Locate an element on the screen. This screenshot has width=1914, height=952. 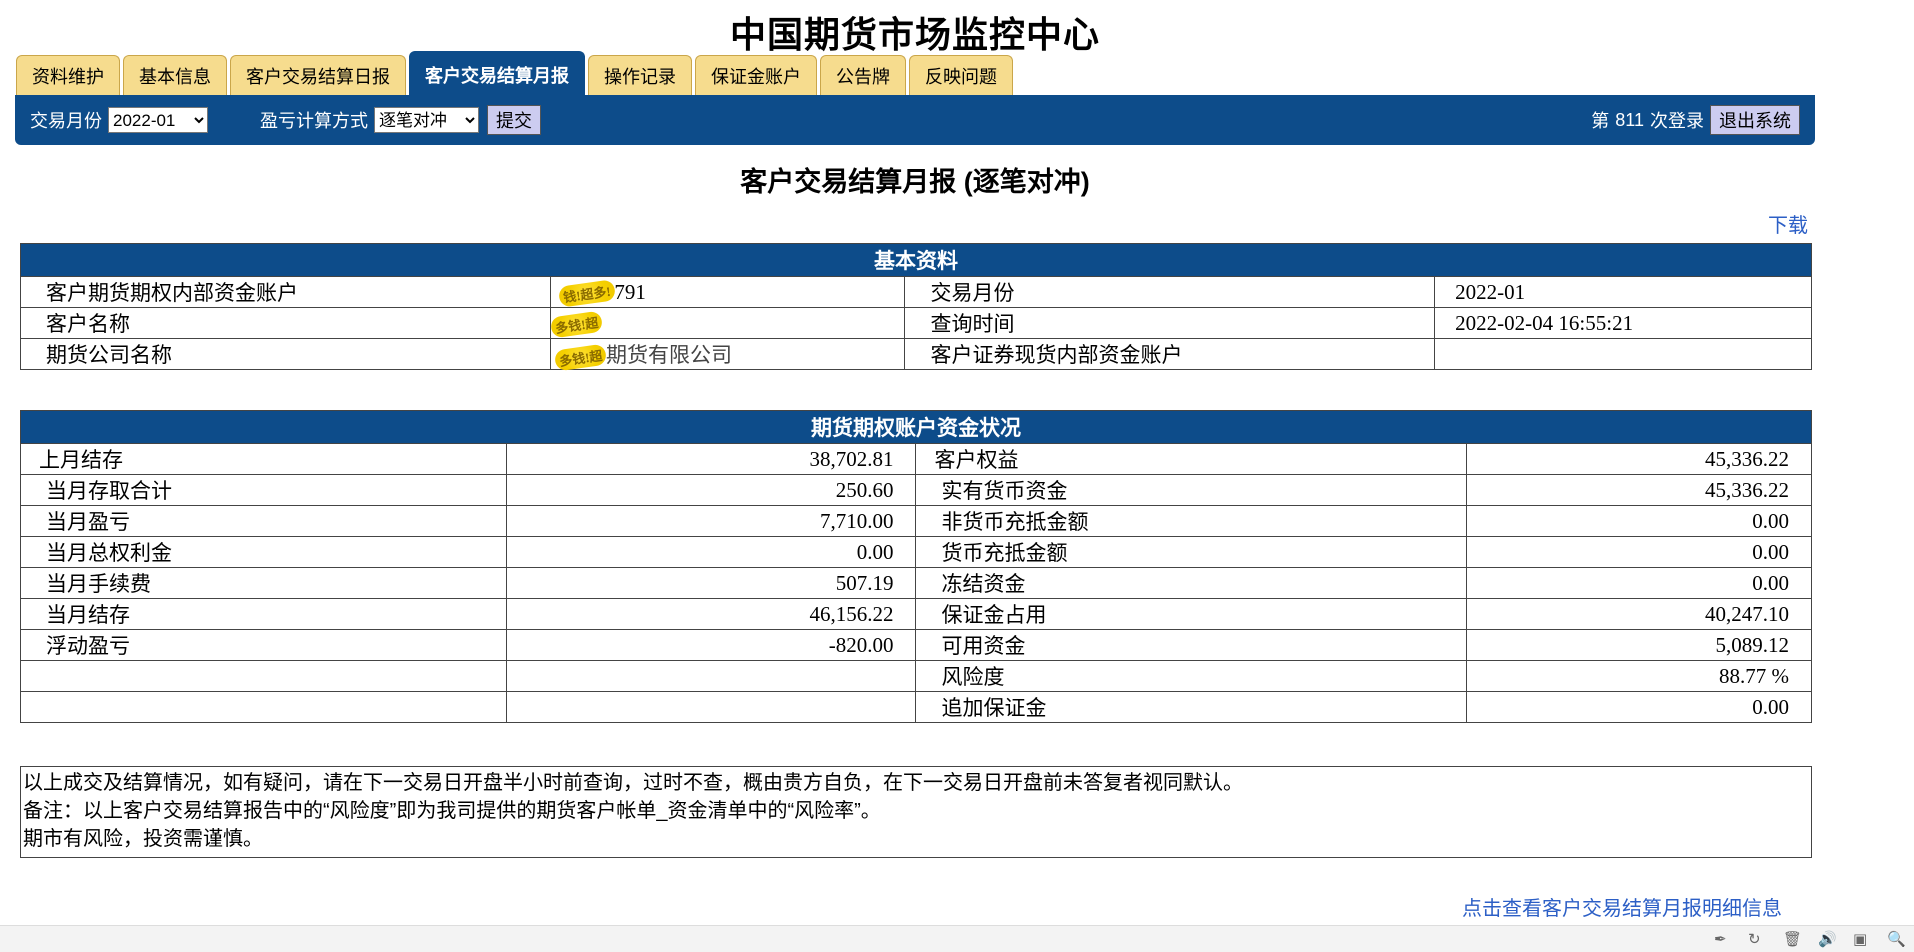
table-row: 期货公司名称 多钱!超 期货有限公司 客户证券现货内部资金账户 is located at coordinates (916, 355).